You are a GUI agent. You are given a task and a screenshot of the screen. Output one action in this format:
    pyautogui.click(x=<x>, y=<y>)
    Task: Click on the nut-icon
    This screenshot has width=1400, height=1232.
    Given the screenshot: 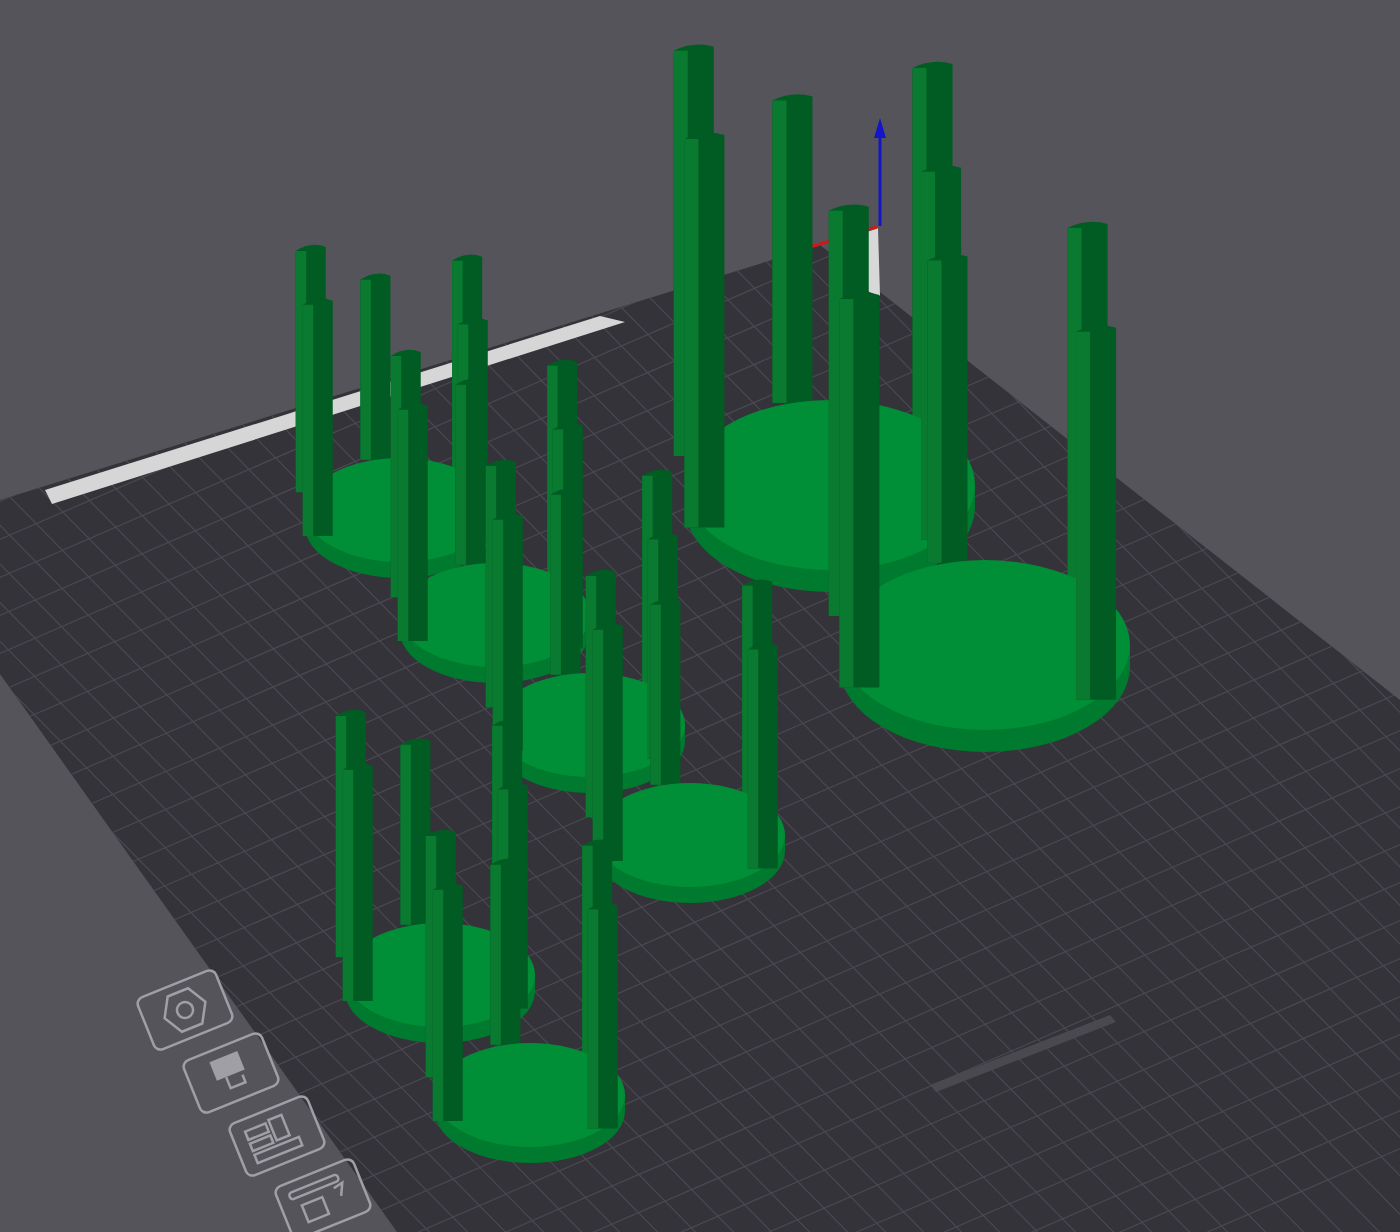 What is the action you would take?
    pyautogui.click(x=185, y=1010)
    